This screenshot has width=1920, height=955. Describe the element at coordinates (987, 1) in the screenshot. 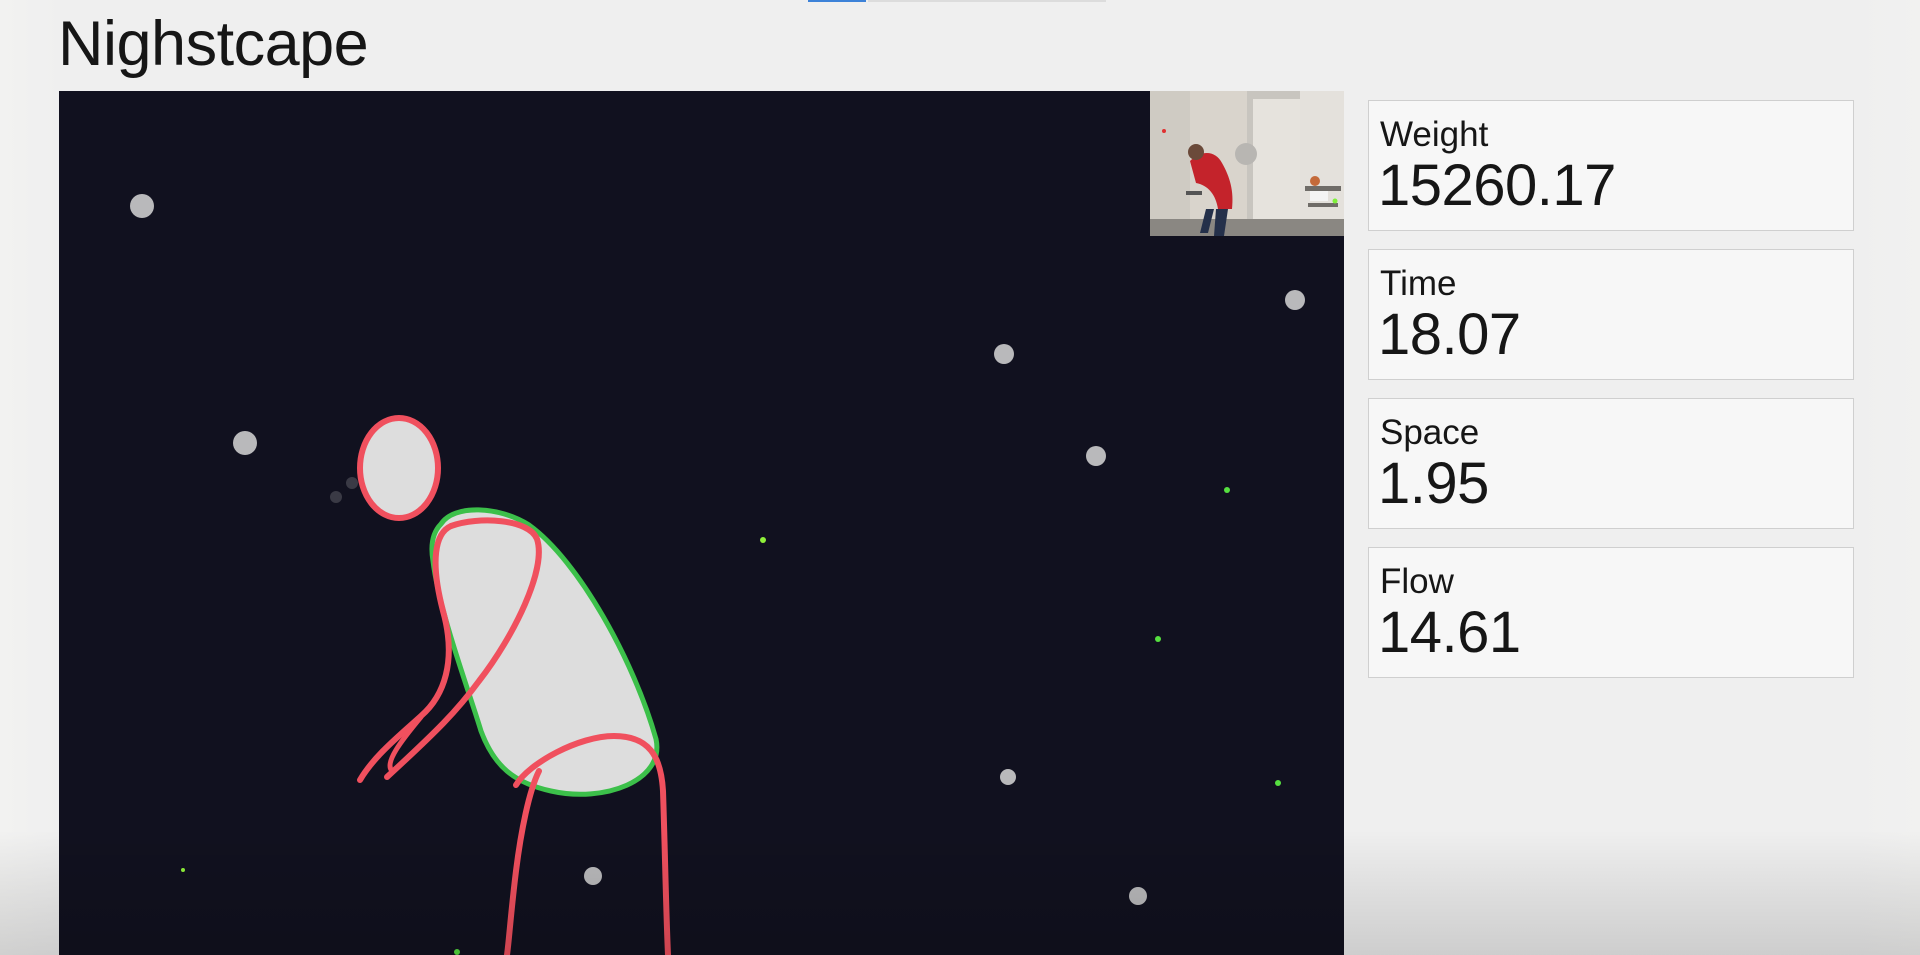

I see `loading-indicator-track` at that location.